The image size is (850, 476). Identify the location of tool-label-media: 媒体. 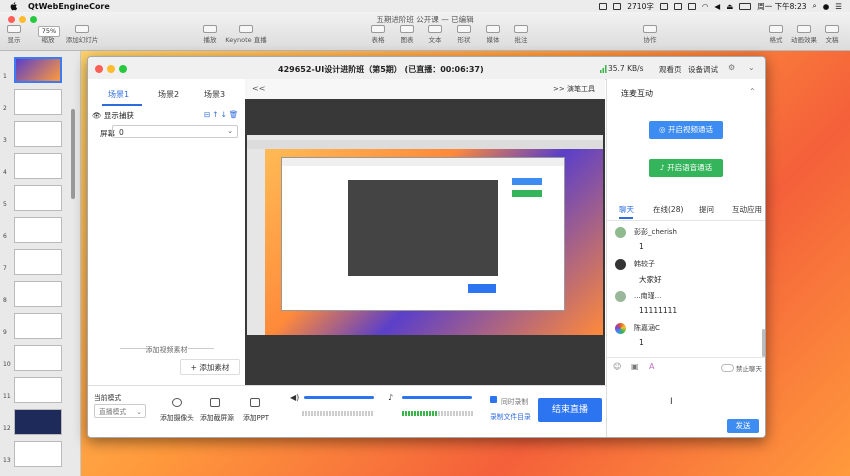
(493, 39).